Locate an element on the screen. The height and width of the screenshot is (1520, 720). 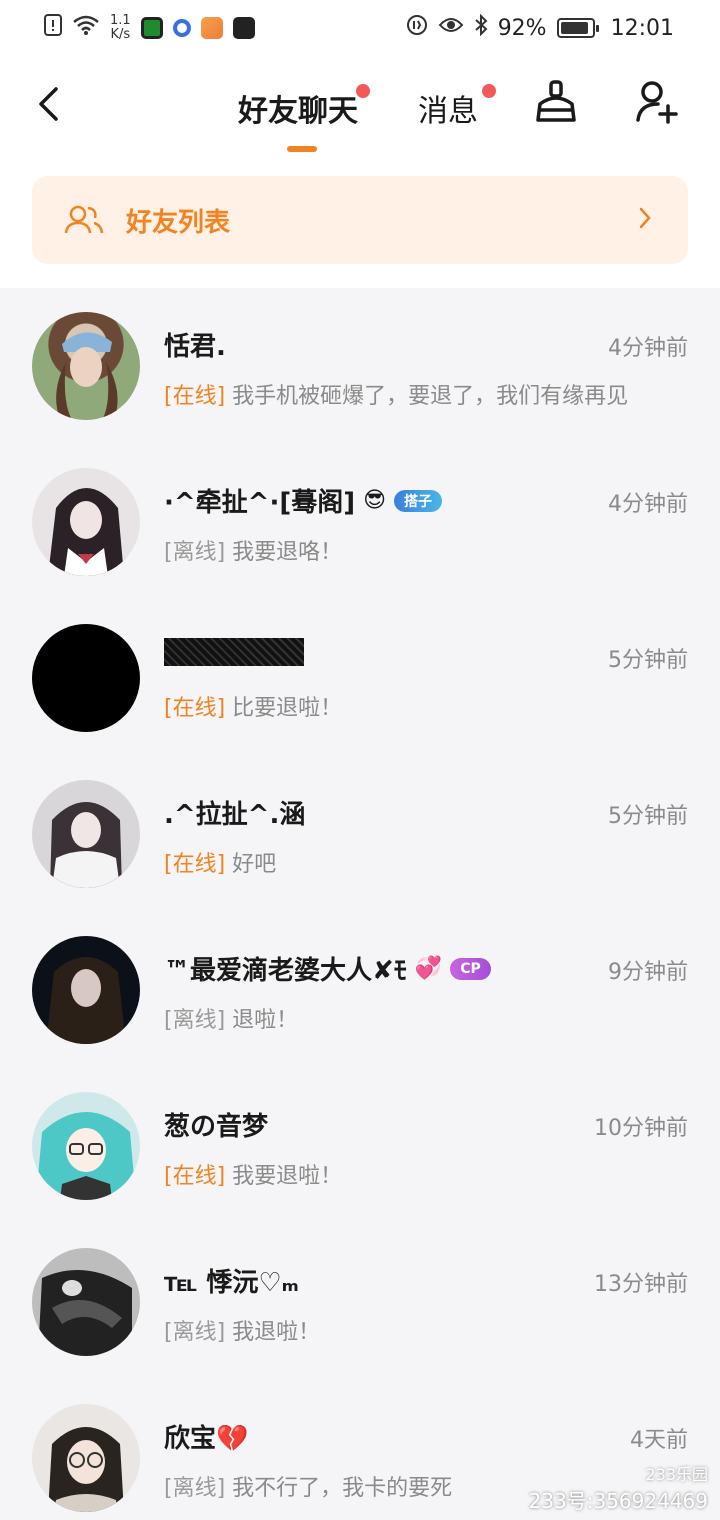
message-preview: [在线] 比要退啦！ is located at coordinates (253, 706).